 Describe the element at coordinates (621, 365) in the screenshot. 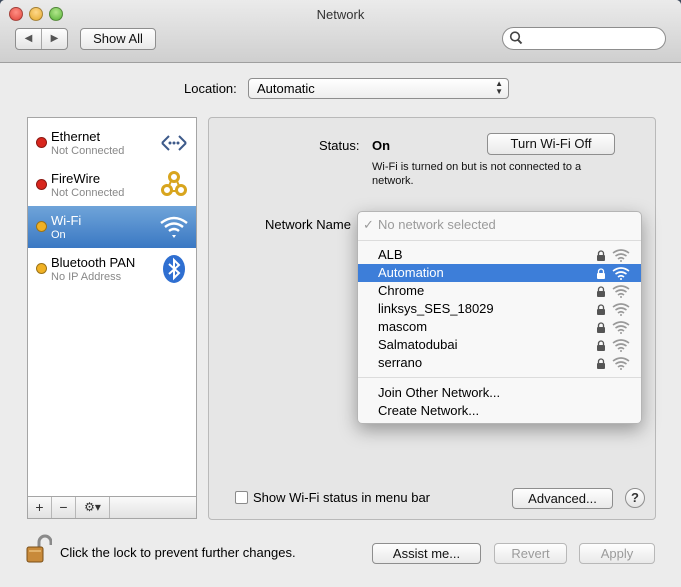

I see `wifi-signal-icon` at that location.